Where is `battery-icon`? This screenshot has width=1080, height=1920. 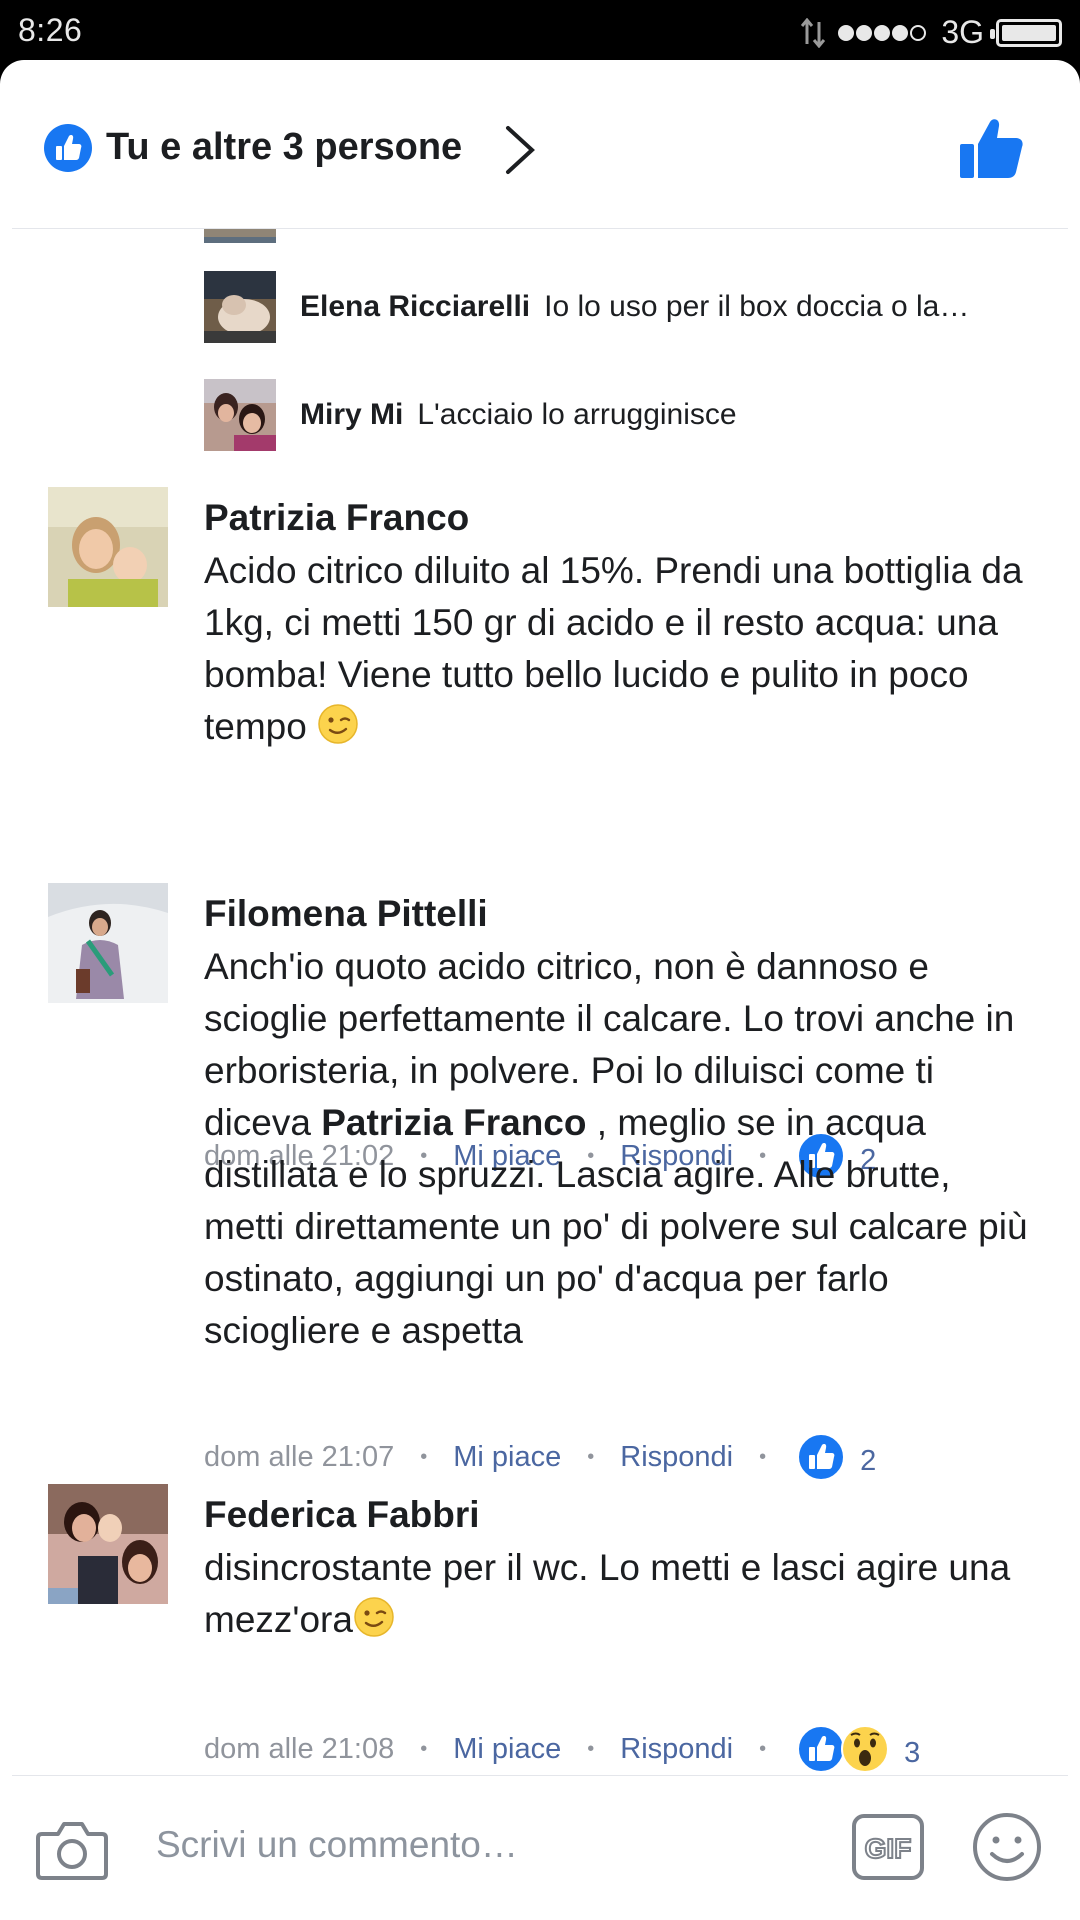 battery-icon is located at coordinates (1026, 32).